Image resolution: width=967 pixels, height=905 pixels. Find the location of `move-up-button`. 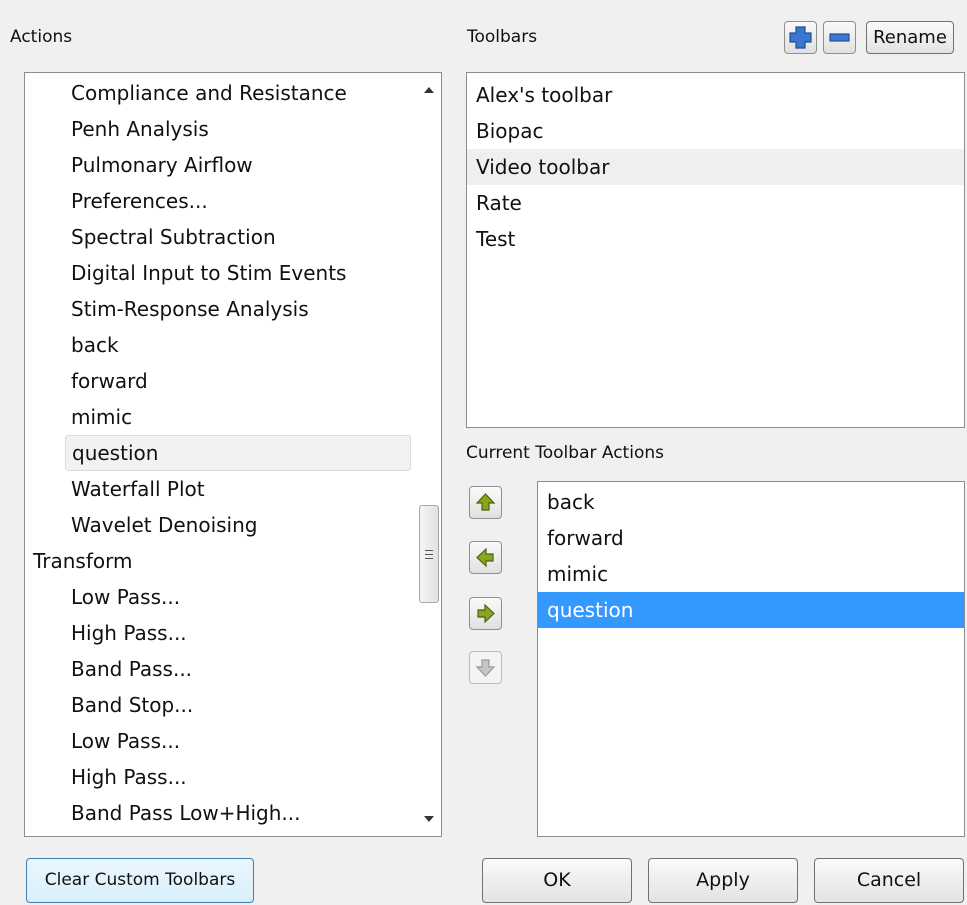

move-up-button is located at coordinates (485, 502).